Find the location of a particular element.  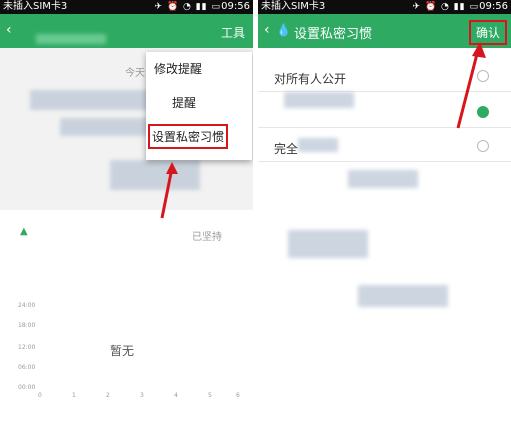

up-arrow-icon: ▲ is located at coordinates (24, 231).